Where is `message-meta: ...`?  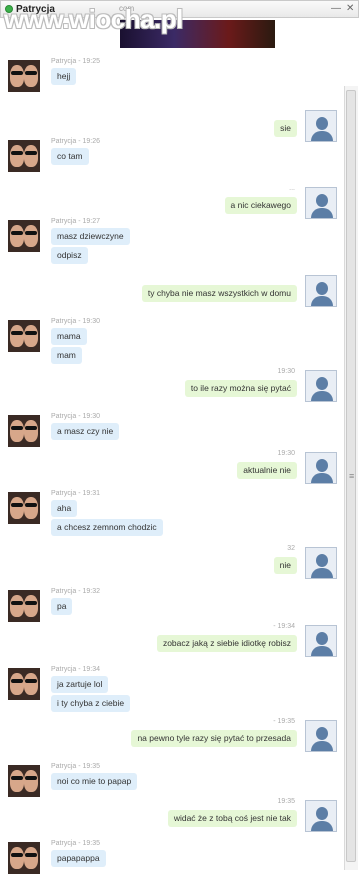 message-meta: ... is located at coordinates (292, 188).